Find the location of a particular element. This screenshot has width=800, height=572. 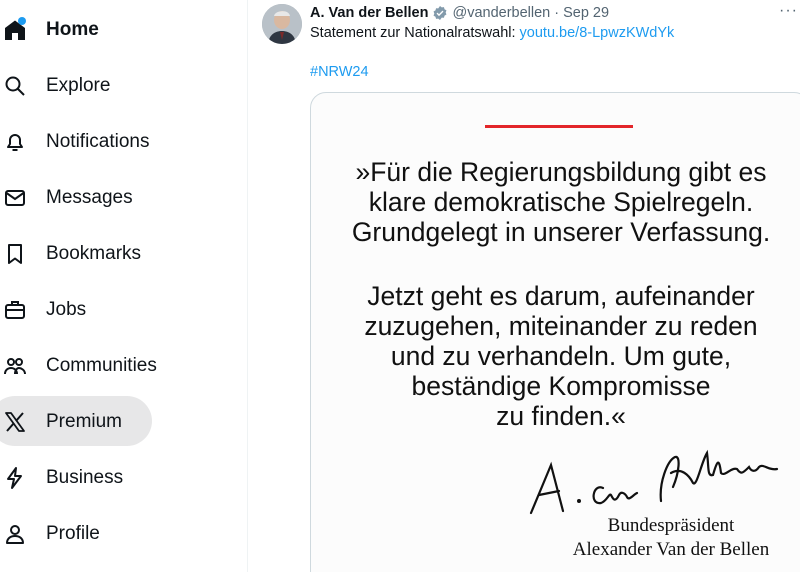

nav-jobs-label: Jobs is located at coordinates (66, 309).